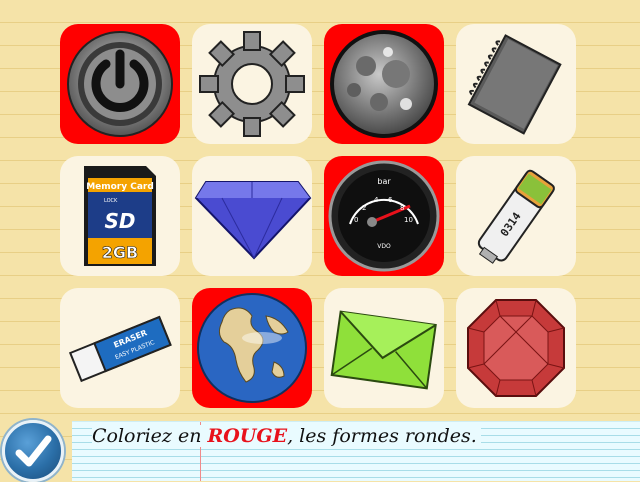 This screenshot has height=482, width=640. I want to click on tile-oil-gauge: bar 0 2 4 6 8 10 VDO, so click(384, 216).